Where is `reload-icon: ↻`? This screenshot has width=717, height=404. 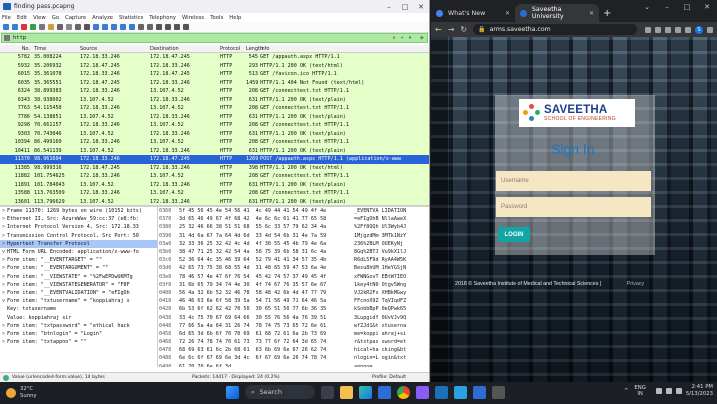
reload-icon: ↻ is located at coordinates (463, 29).